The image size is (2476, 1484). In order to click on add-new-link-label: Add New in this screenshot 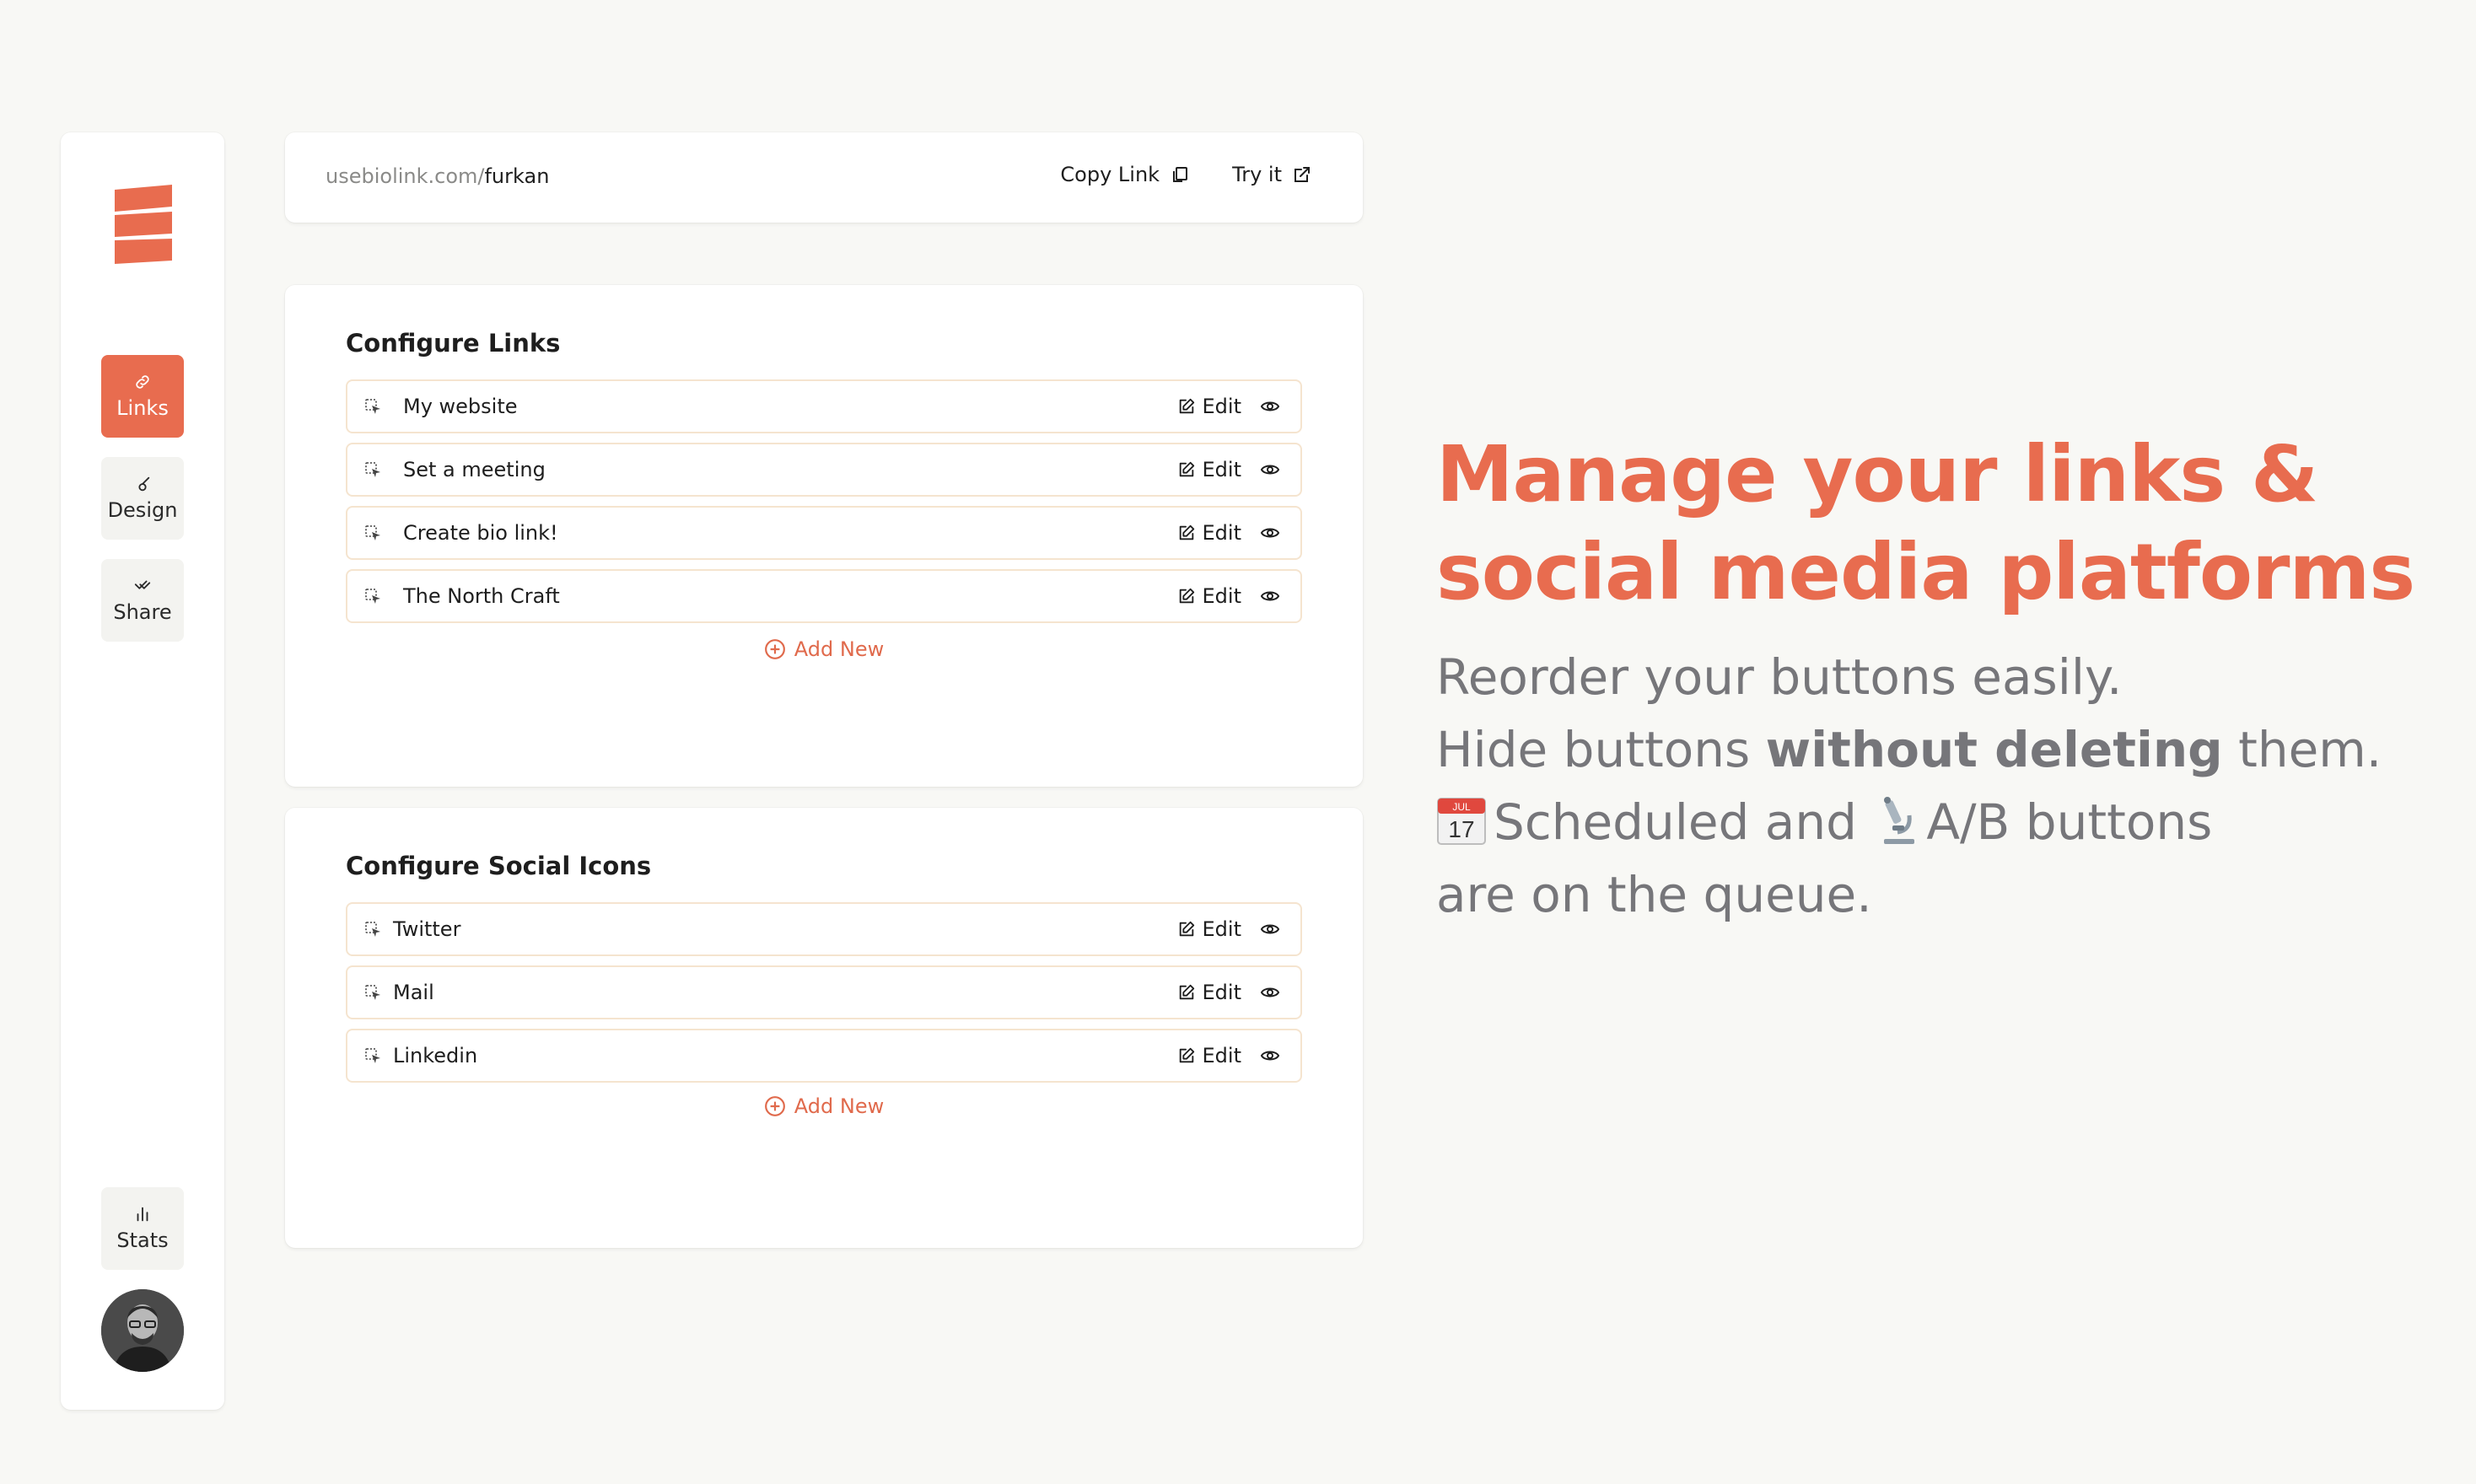, I will do `click(839, 649)`.